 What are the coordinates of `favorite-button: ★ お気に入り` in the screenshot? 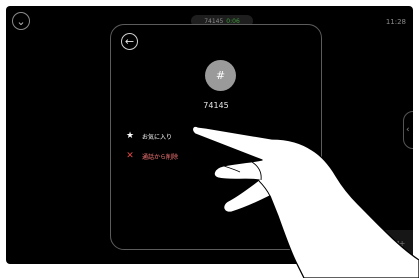 It's located at (148, 136).